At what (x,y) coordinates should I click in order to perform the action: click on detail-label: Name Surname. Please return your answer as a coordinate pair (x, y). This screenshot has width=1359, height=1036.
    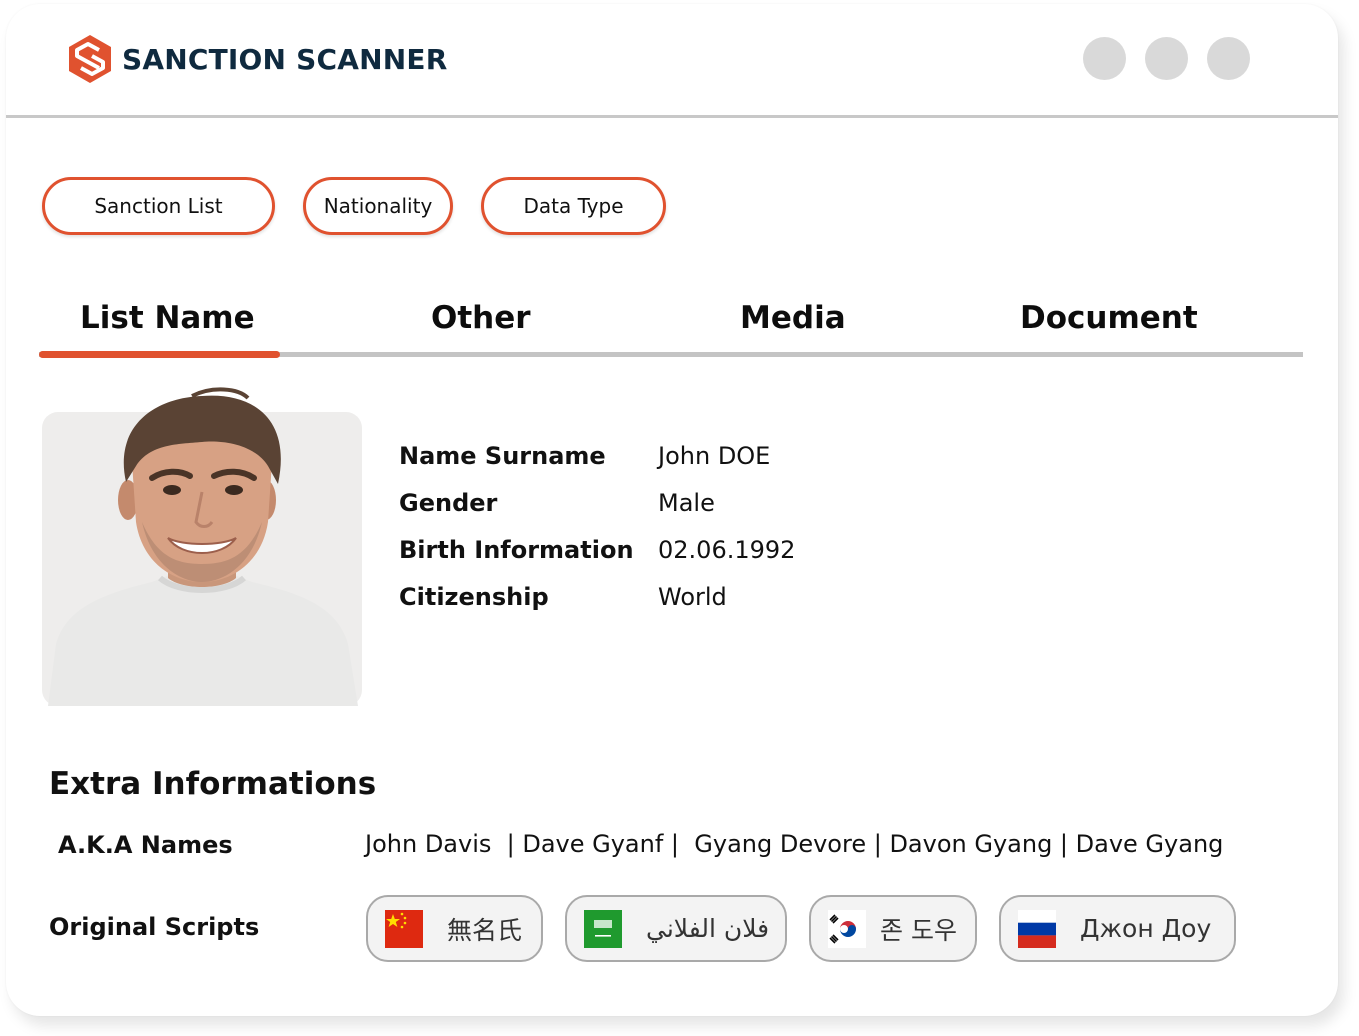
    Looking at the image, I should click on (502, 455).